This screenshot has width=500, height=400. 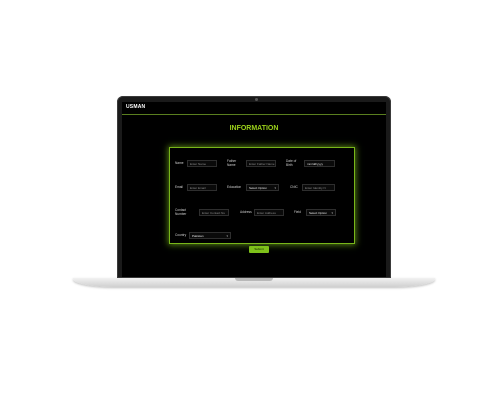 What do you see at coordinates (254, 128) in the screenshot?
I see `page-title: INFORMATION` at bounding box center [254, 128].